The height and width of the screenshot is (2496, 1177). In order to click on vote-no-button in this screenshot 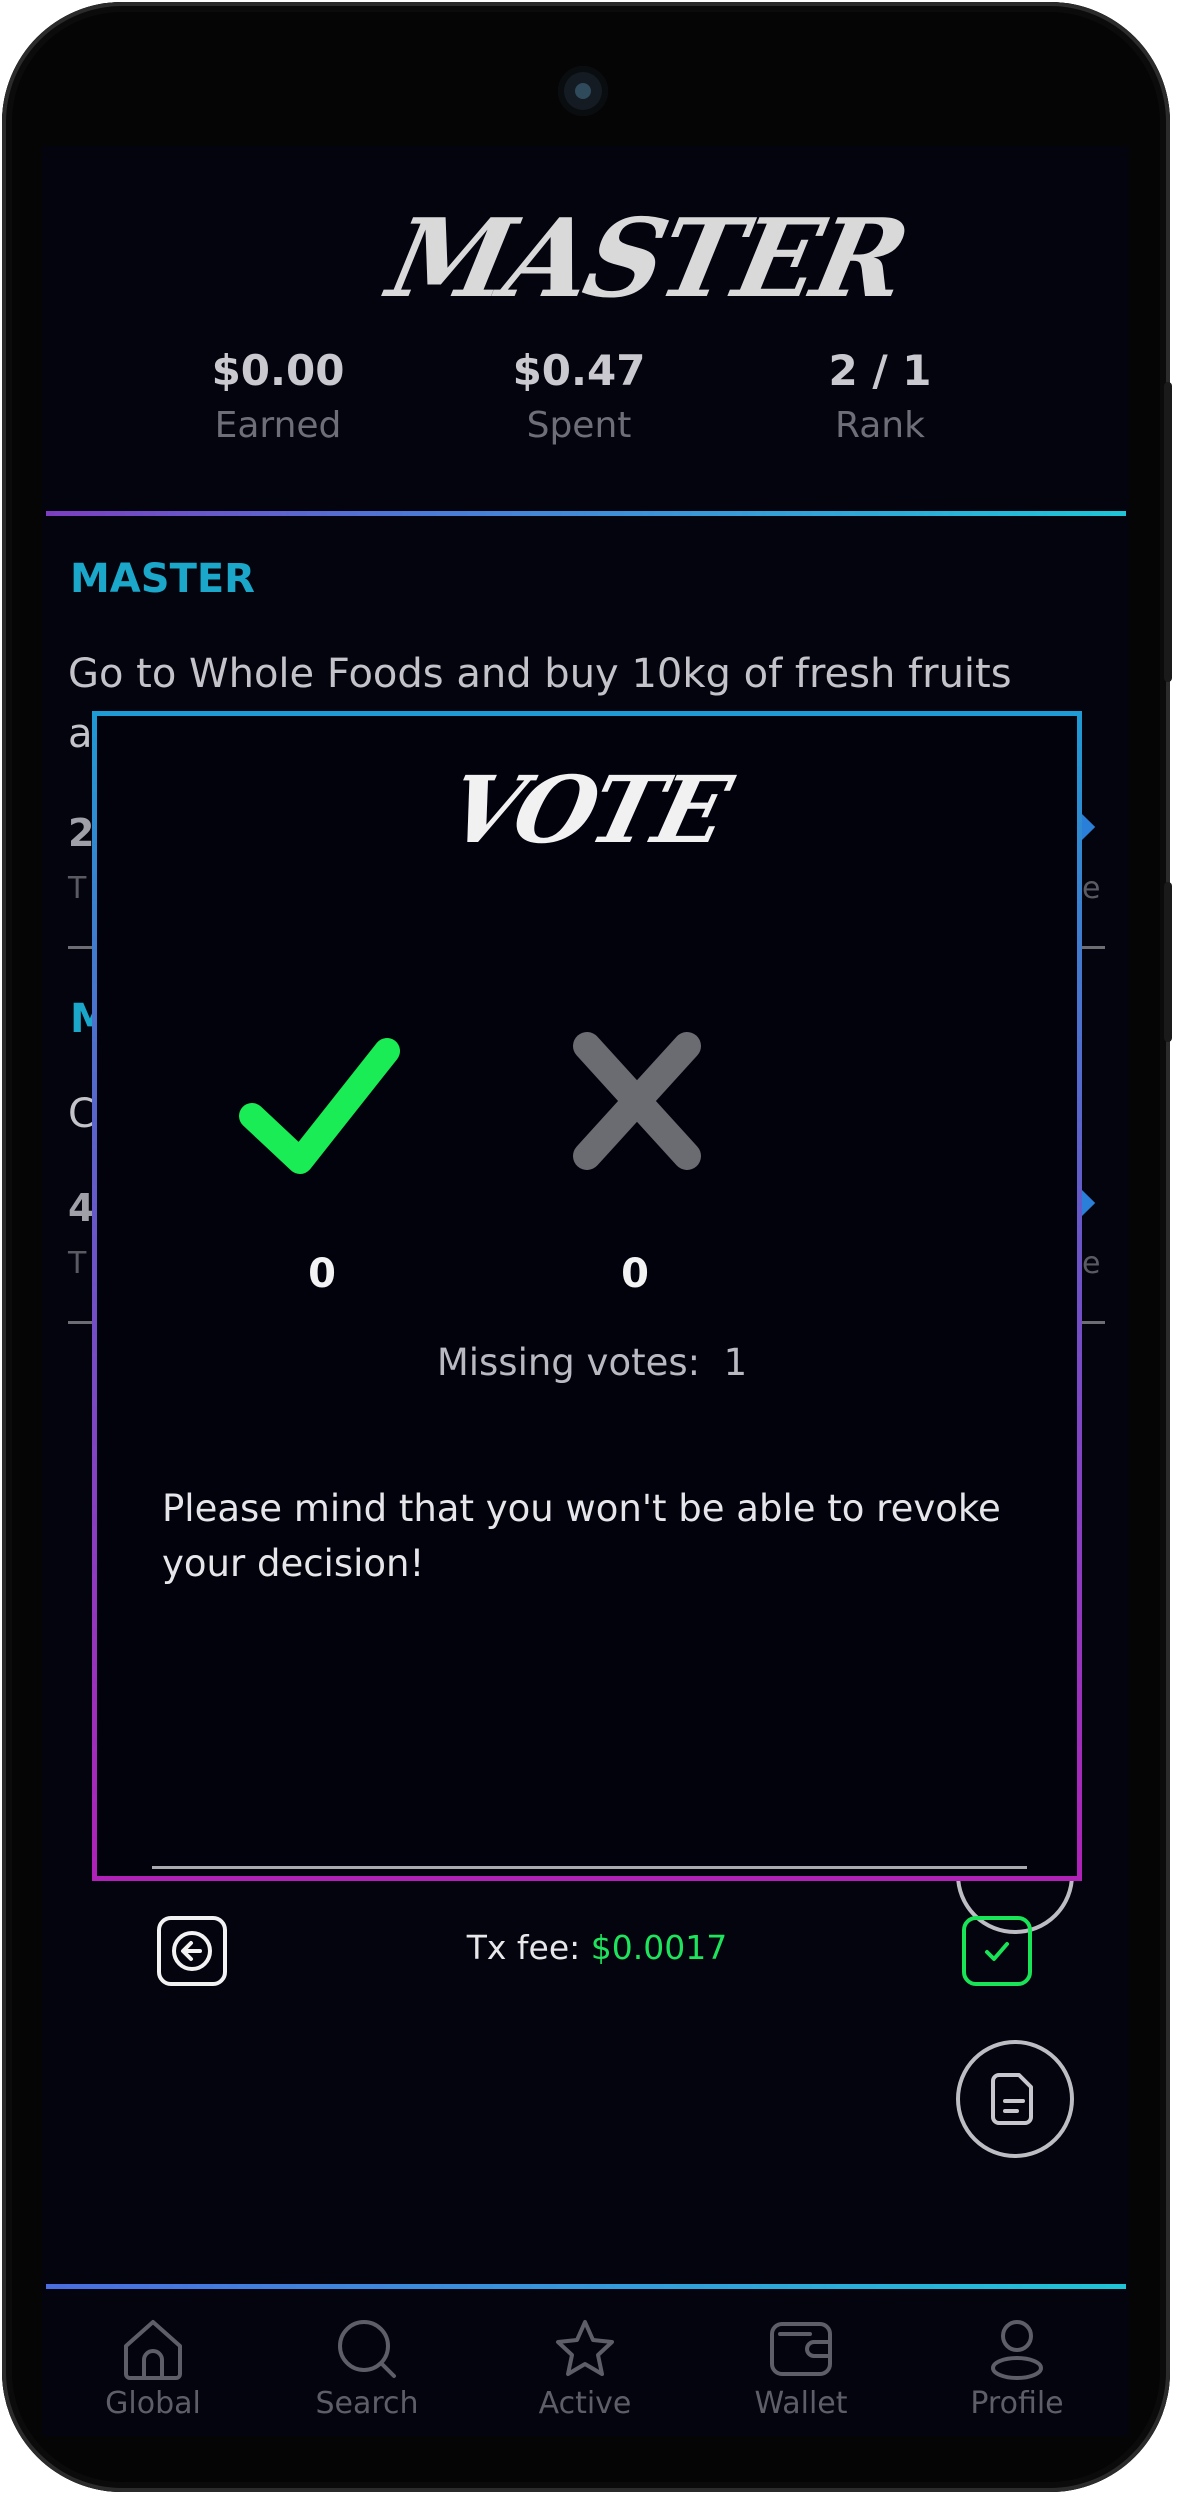, I will do `click(637, 1106)`.